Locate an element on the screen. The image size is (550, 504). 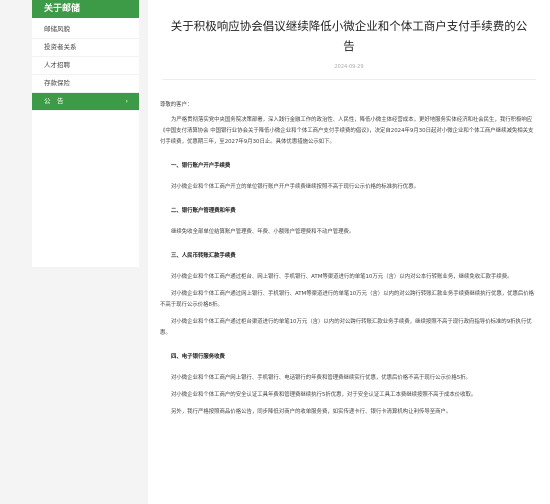
section-heading: 四、电子银行服务收费 is located at coordinates (198, 357).